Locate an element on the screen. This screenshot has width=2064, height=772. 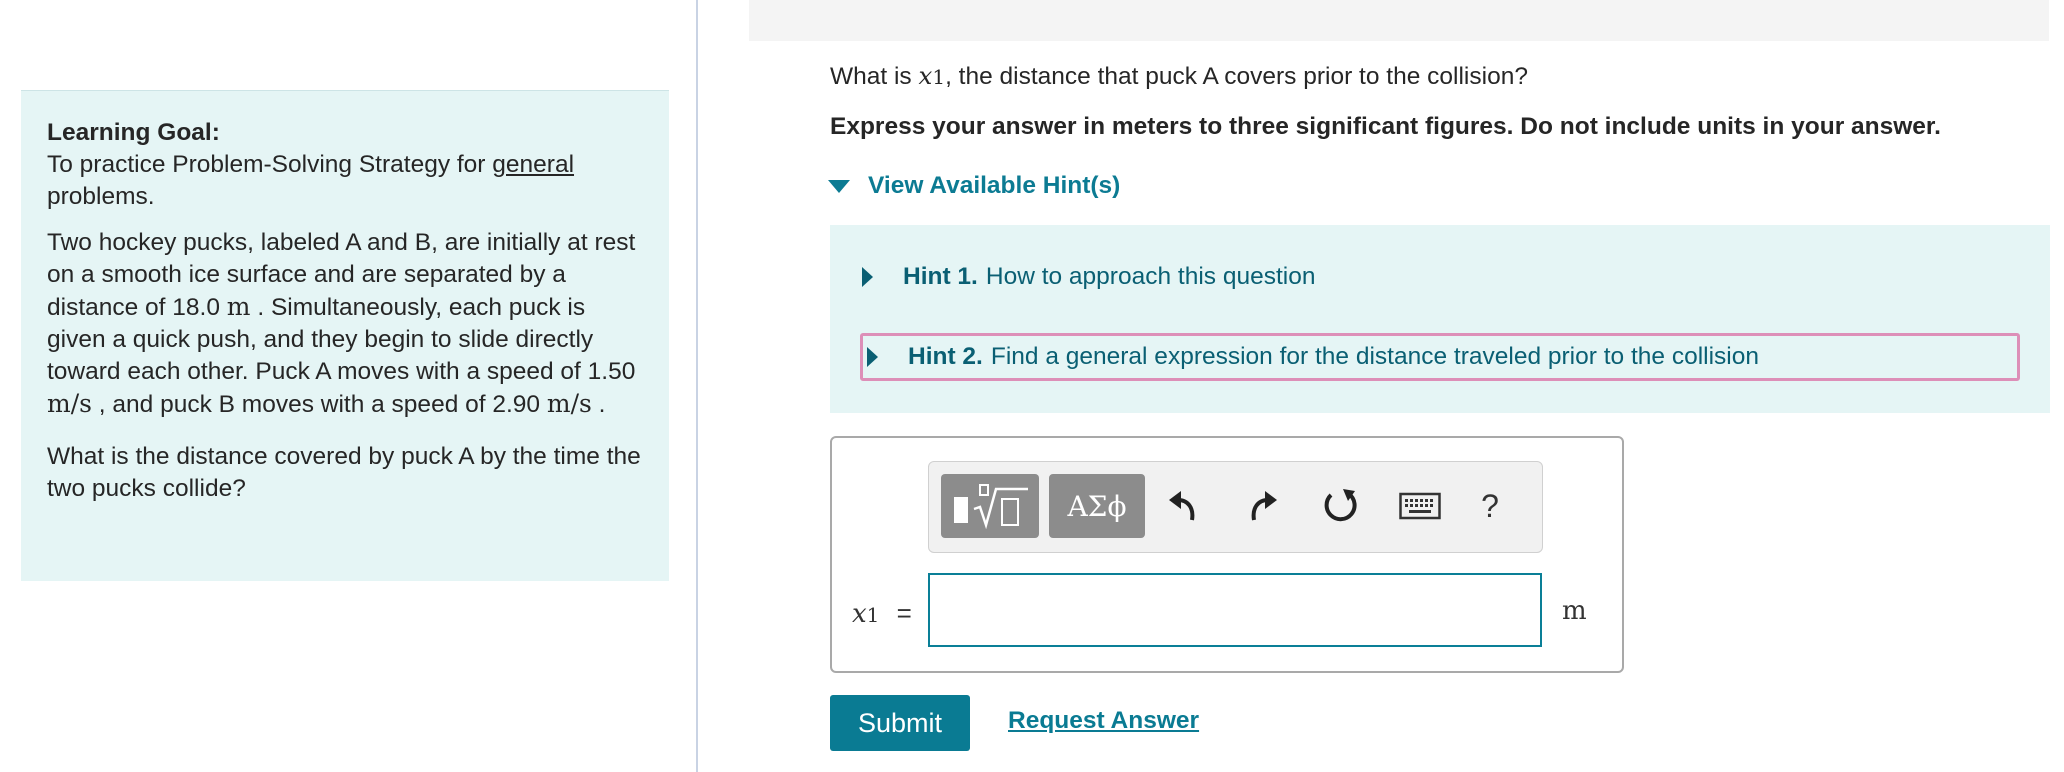
undo-button is located at coordinates (1184, 506).